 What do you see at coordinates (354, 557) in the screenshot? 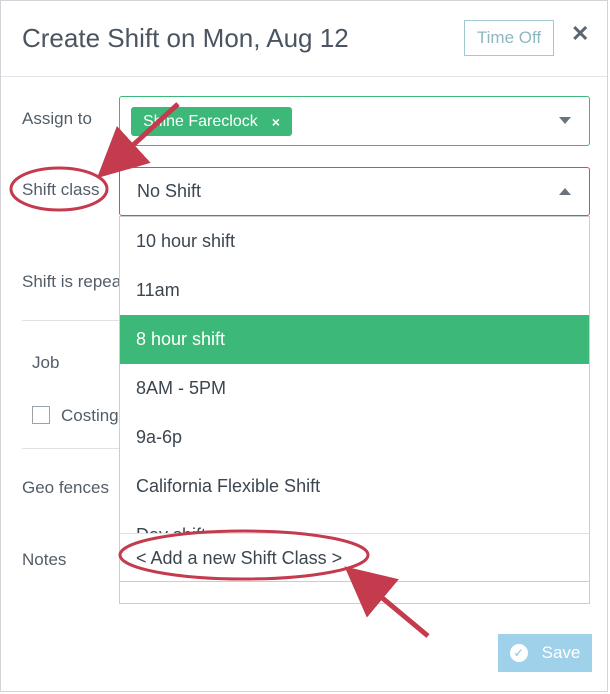
I see `add-new-shift-class-option: < Add a new Shift Class >` at bounding box center [354, 557].